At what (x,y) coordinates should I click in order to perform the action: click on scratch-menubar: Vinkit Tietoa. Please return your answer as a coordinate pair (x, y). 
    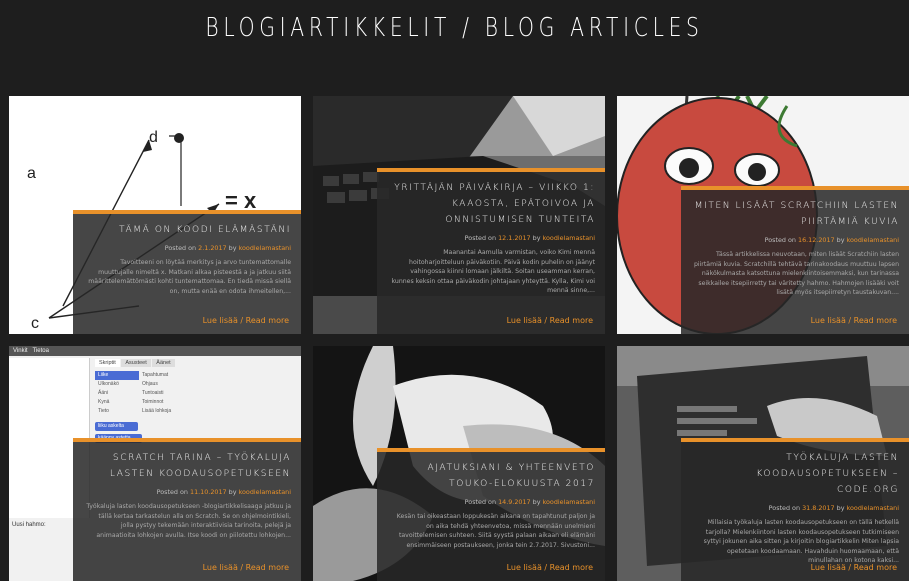
    Looking at the image, I should click on (155, 351).